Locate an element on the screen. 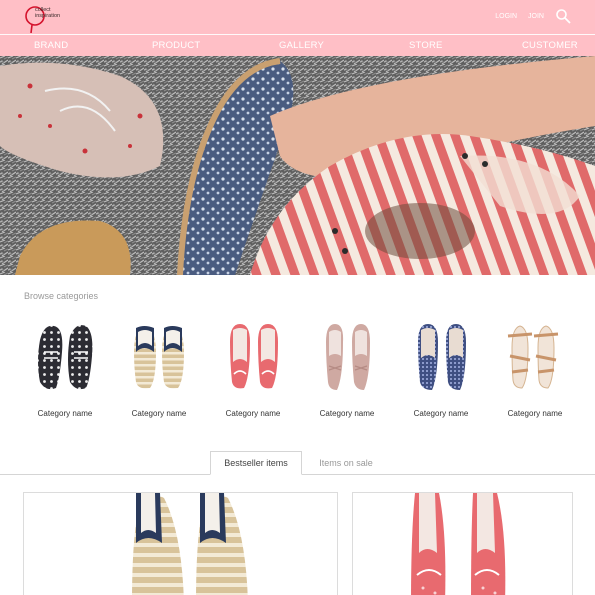  search-icon is located at coordinates (563, 16).